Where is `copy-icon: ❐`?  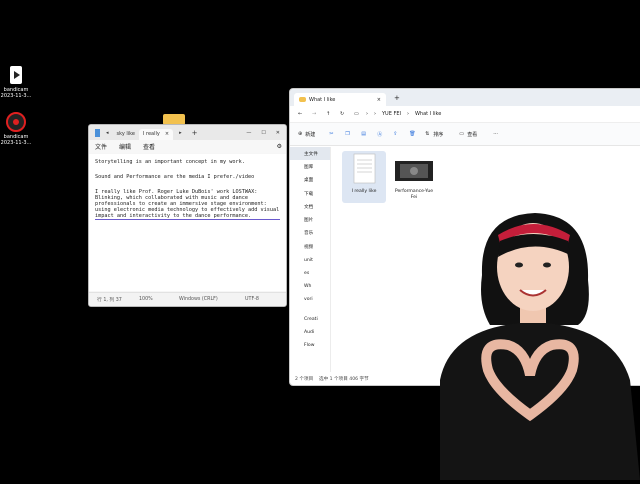
copy-icon: ❐ is located at coordinates (353, 134).